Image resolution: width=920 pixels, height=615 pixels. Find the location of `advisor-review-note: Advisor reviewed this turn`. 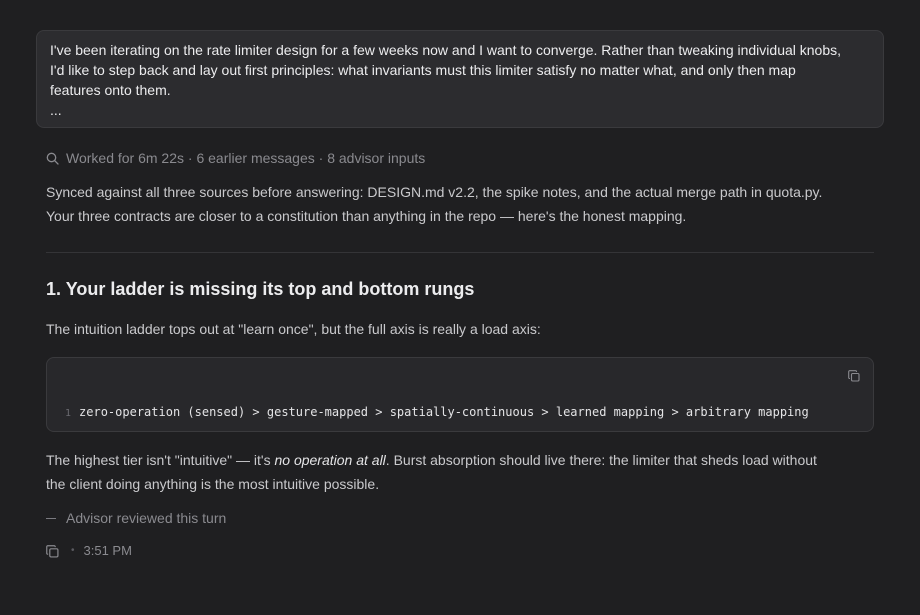

advisor-review-note: Advisor reviewed this turn is located at coordinates (136, 518).